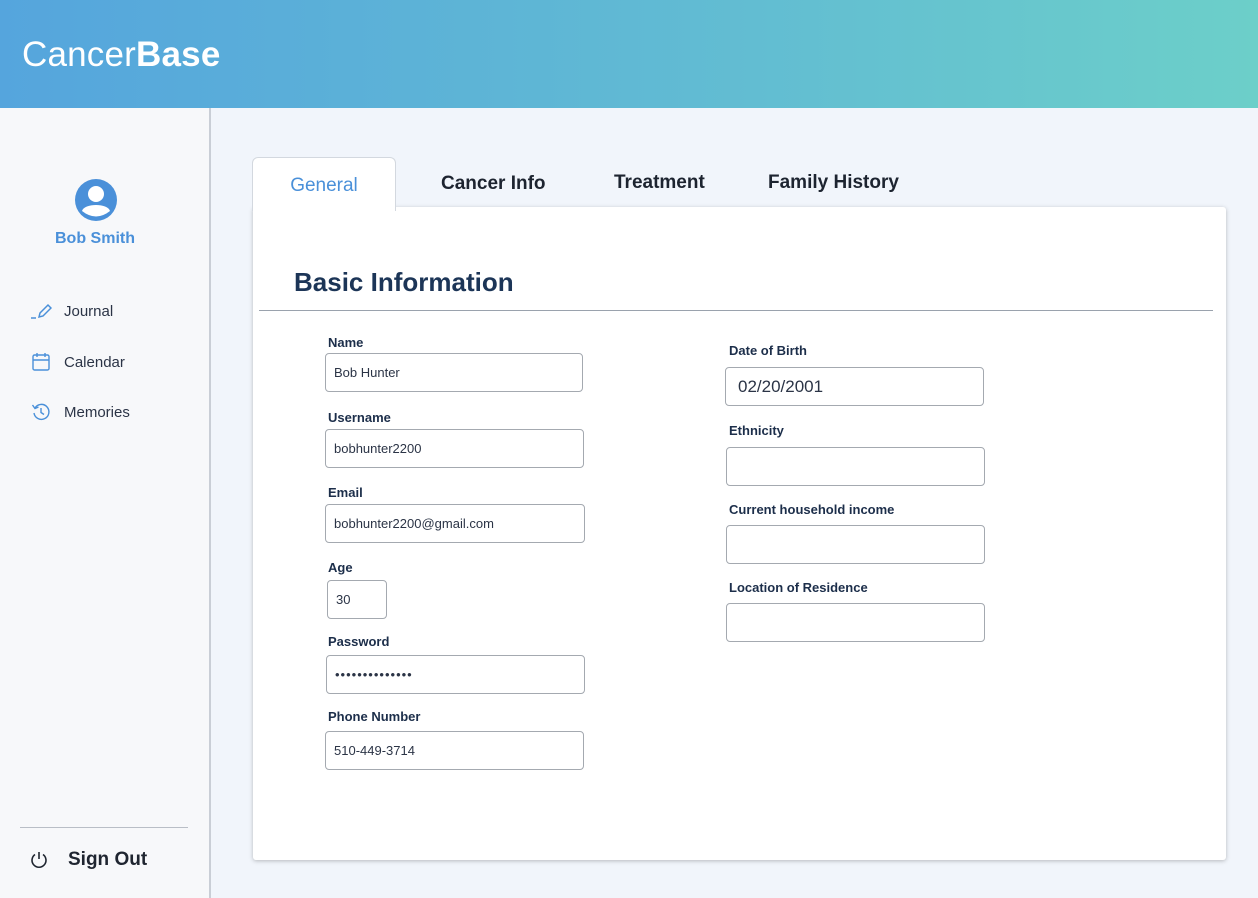 The height and width of the screenshot is (898, 1258). I want to click on sign-out-label: Sign Out, so click(108, 859).